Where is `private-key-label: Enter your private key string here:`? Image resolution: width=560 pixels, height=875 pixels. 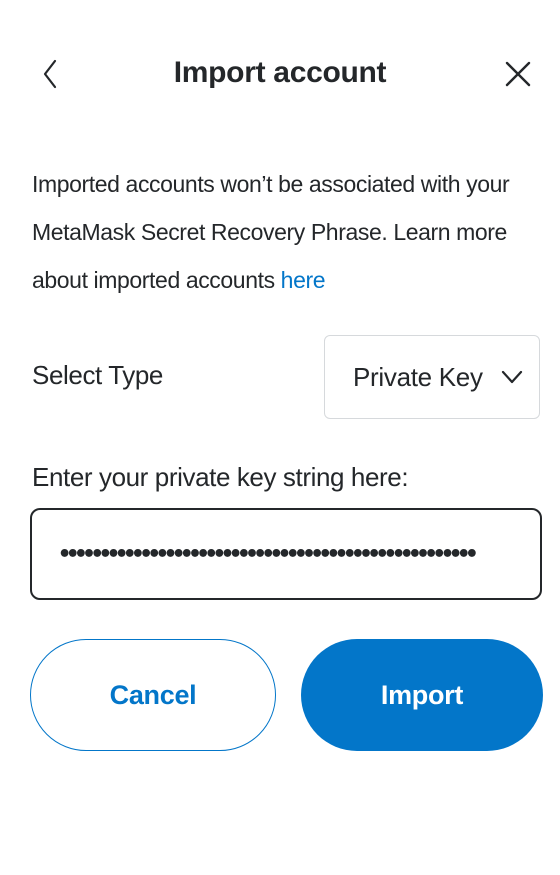 private-key-label: Enter your private key string here: is located at coordinates (220, 477).